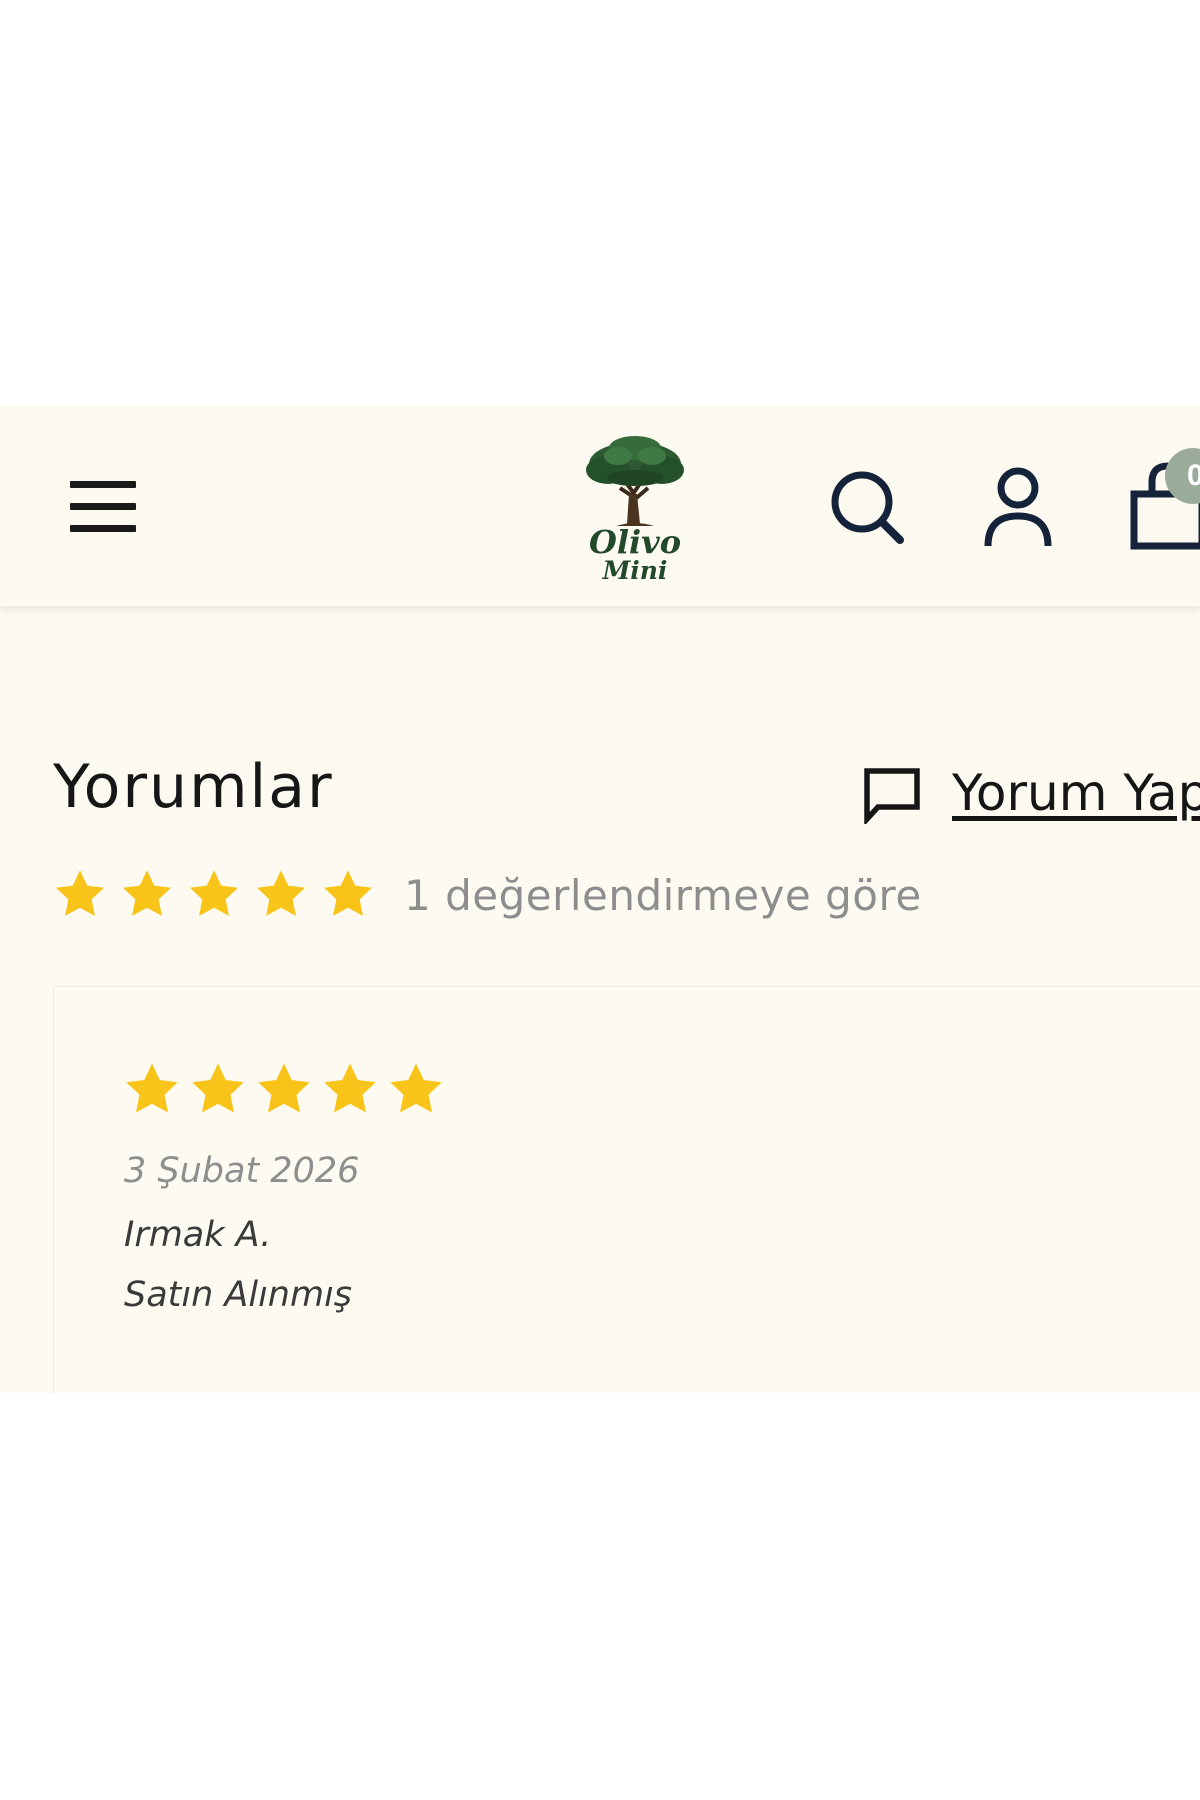  I want to click on chat-bubble-icon, so click(892, 796).